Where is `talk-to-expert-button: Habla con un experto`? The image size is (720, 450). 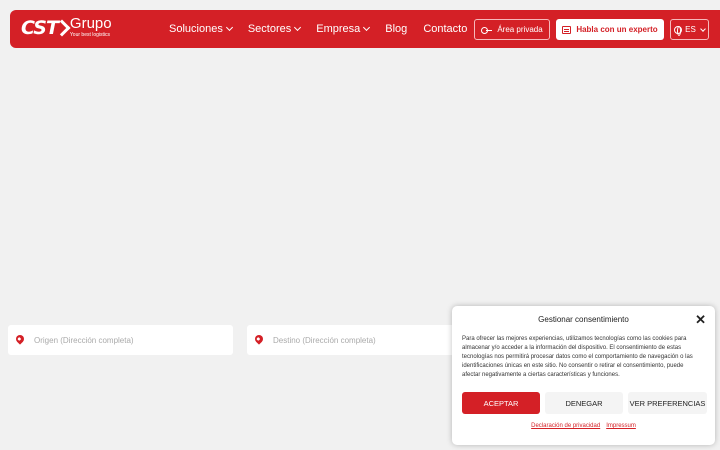 talk-to-expert-button: Habla con un experto is located at coordinates (610, 29).